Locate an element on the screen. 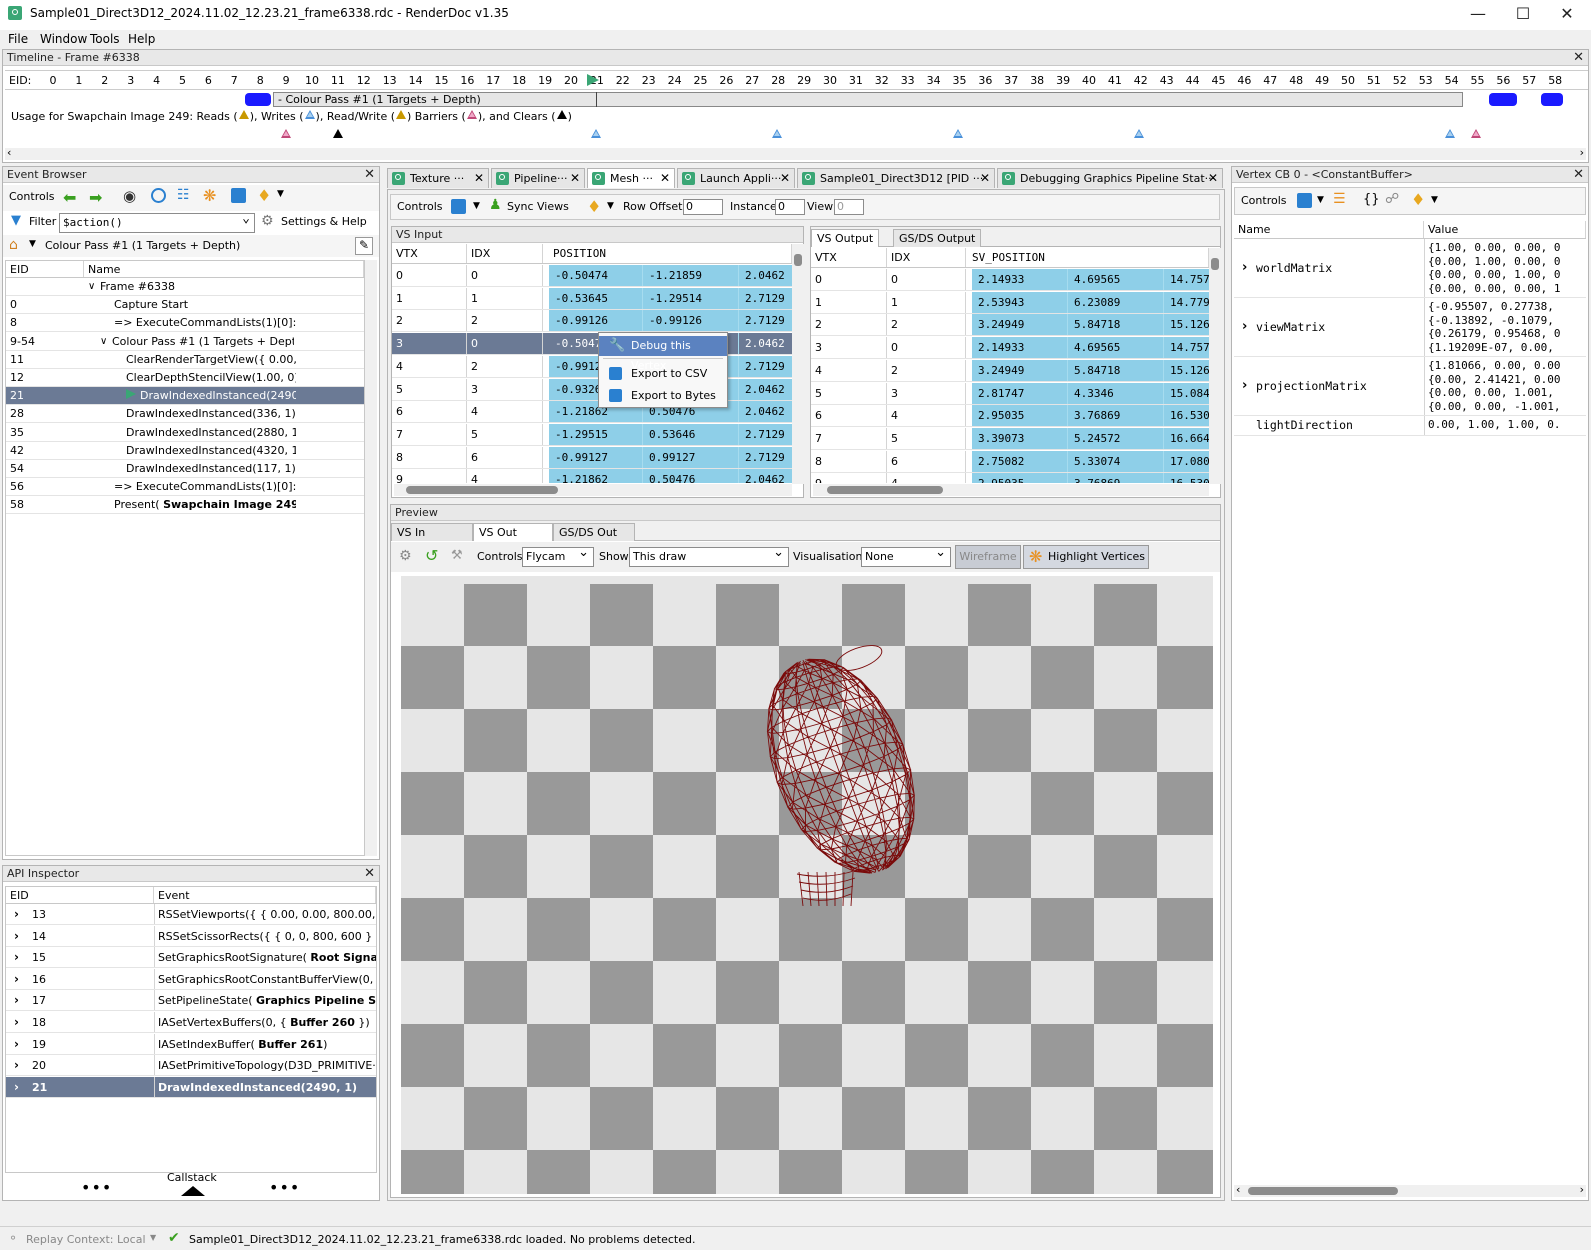 This screenshot has width=1591, height=1250. api-event-resource: Root Signatur is located at coordinates (343, 957).